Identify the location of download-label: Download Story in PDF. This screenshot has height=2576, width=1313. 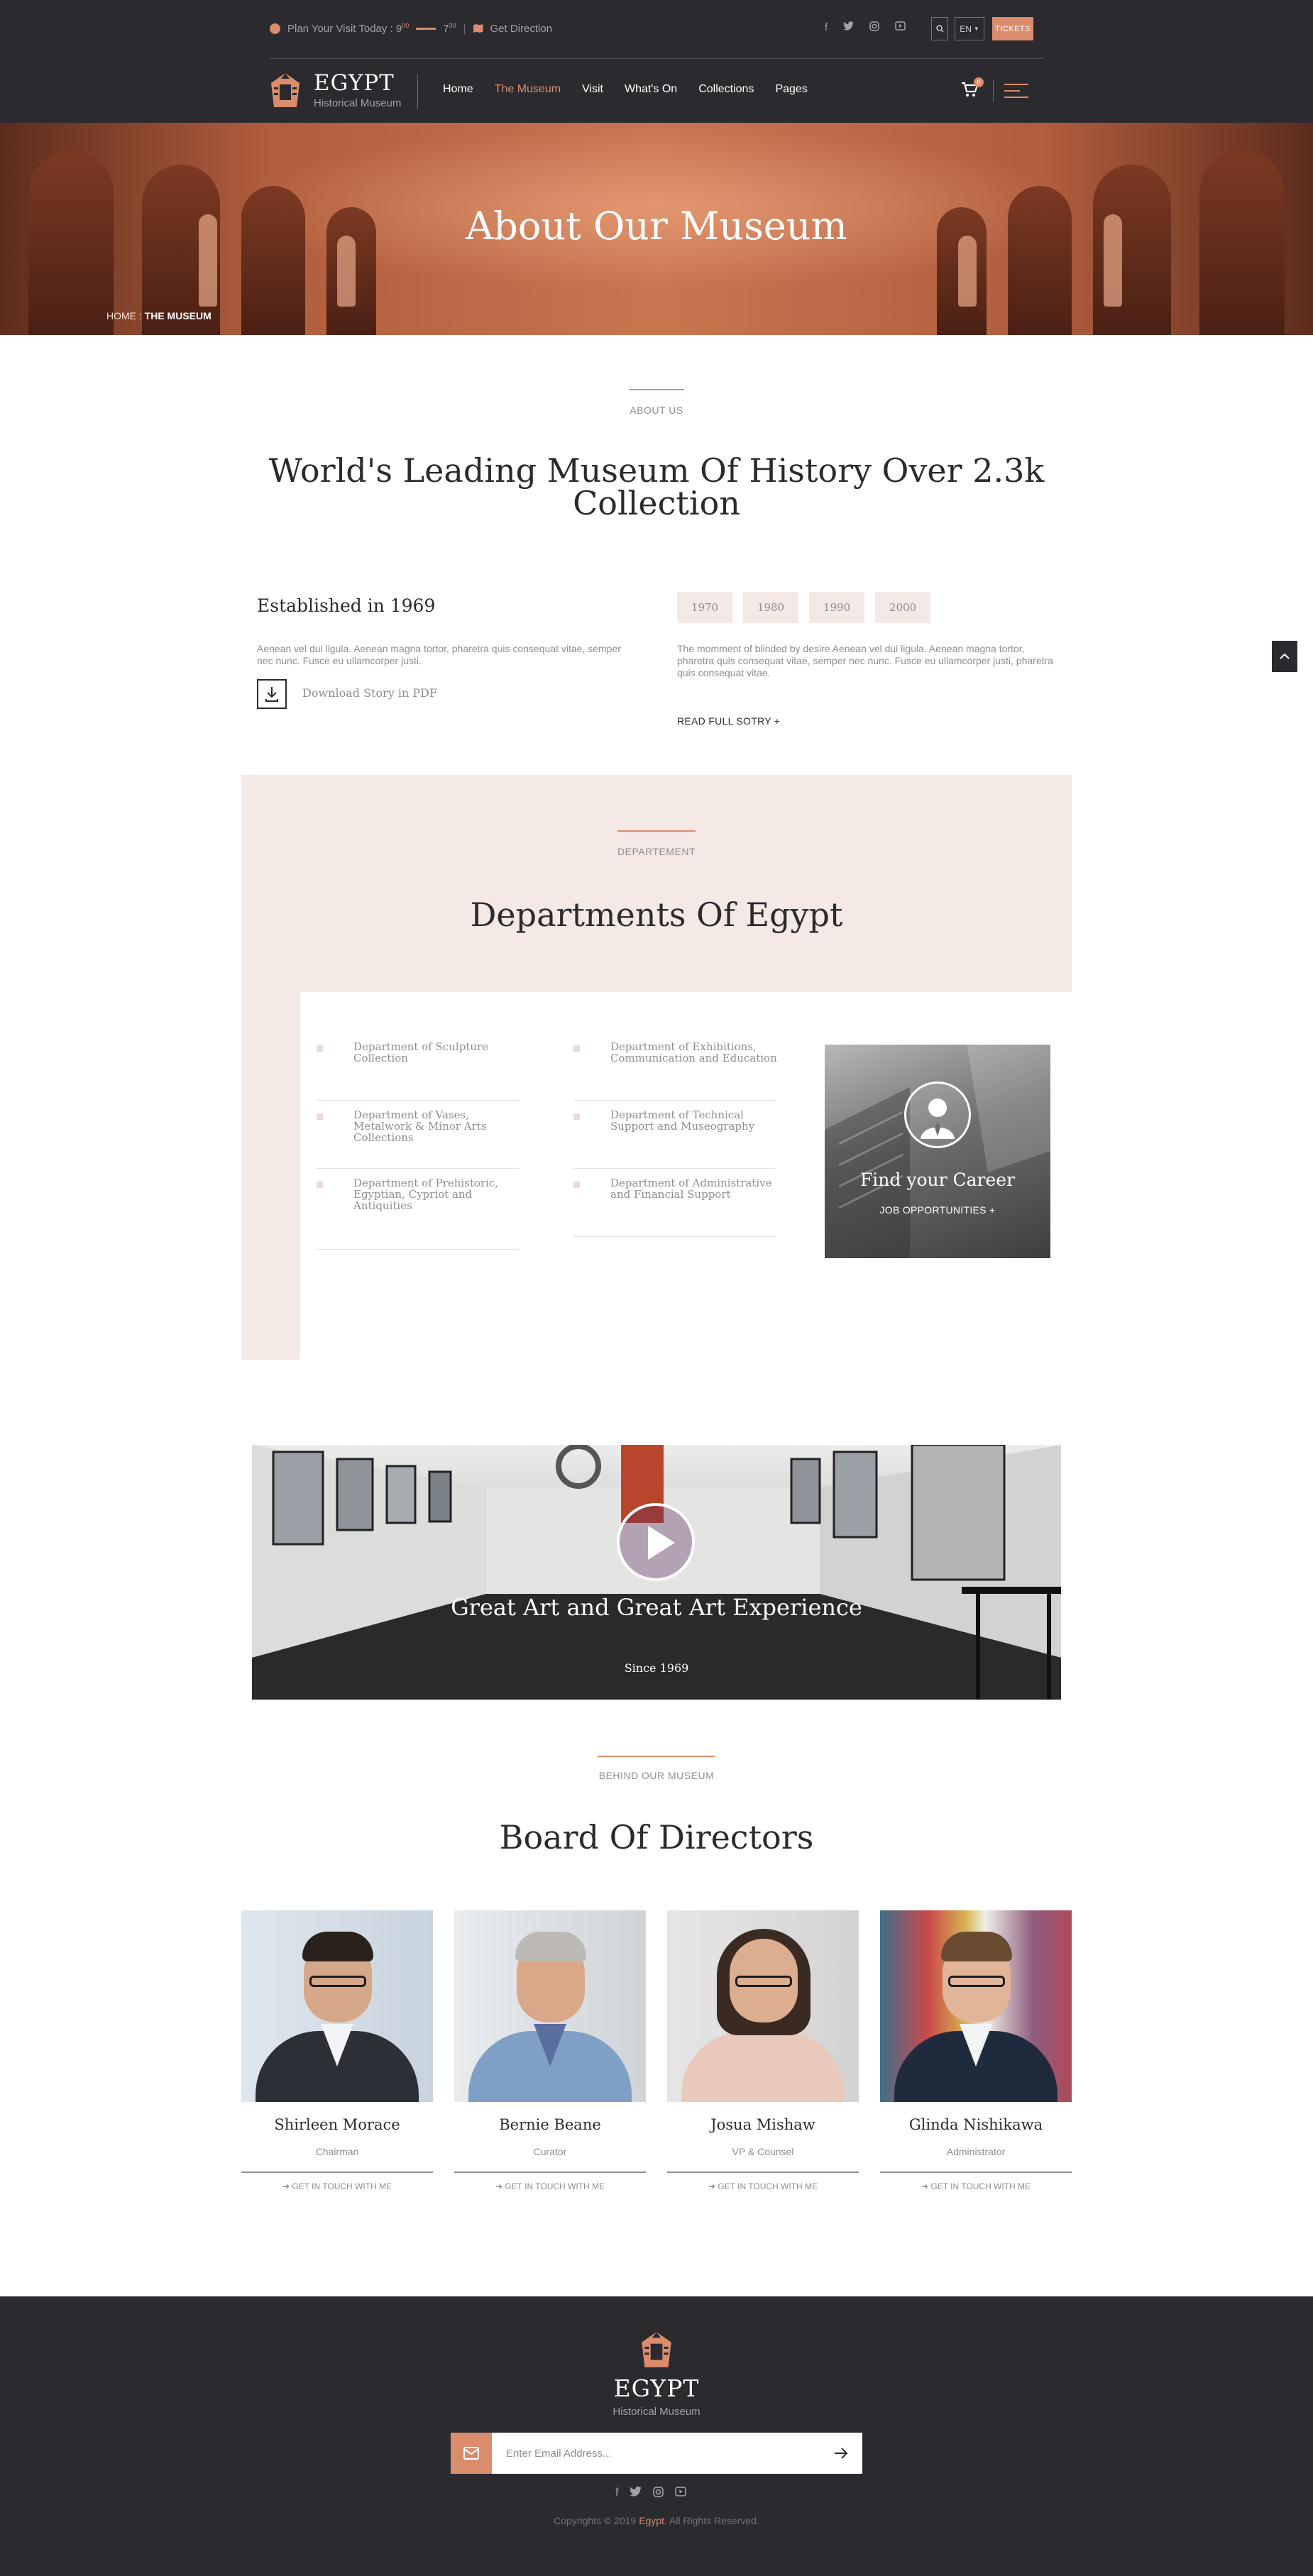
(369, 693).